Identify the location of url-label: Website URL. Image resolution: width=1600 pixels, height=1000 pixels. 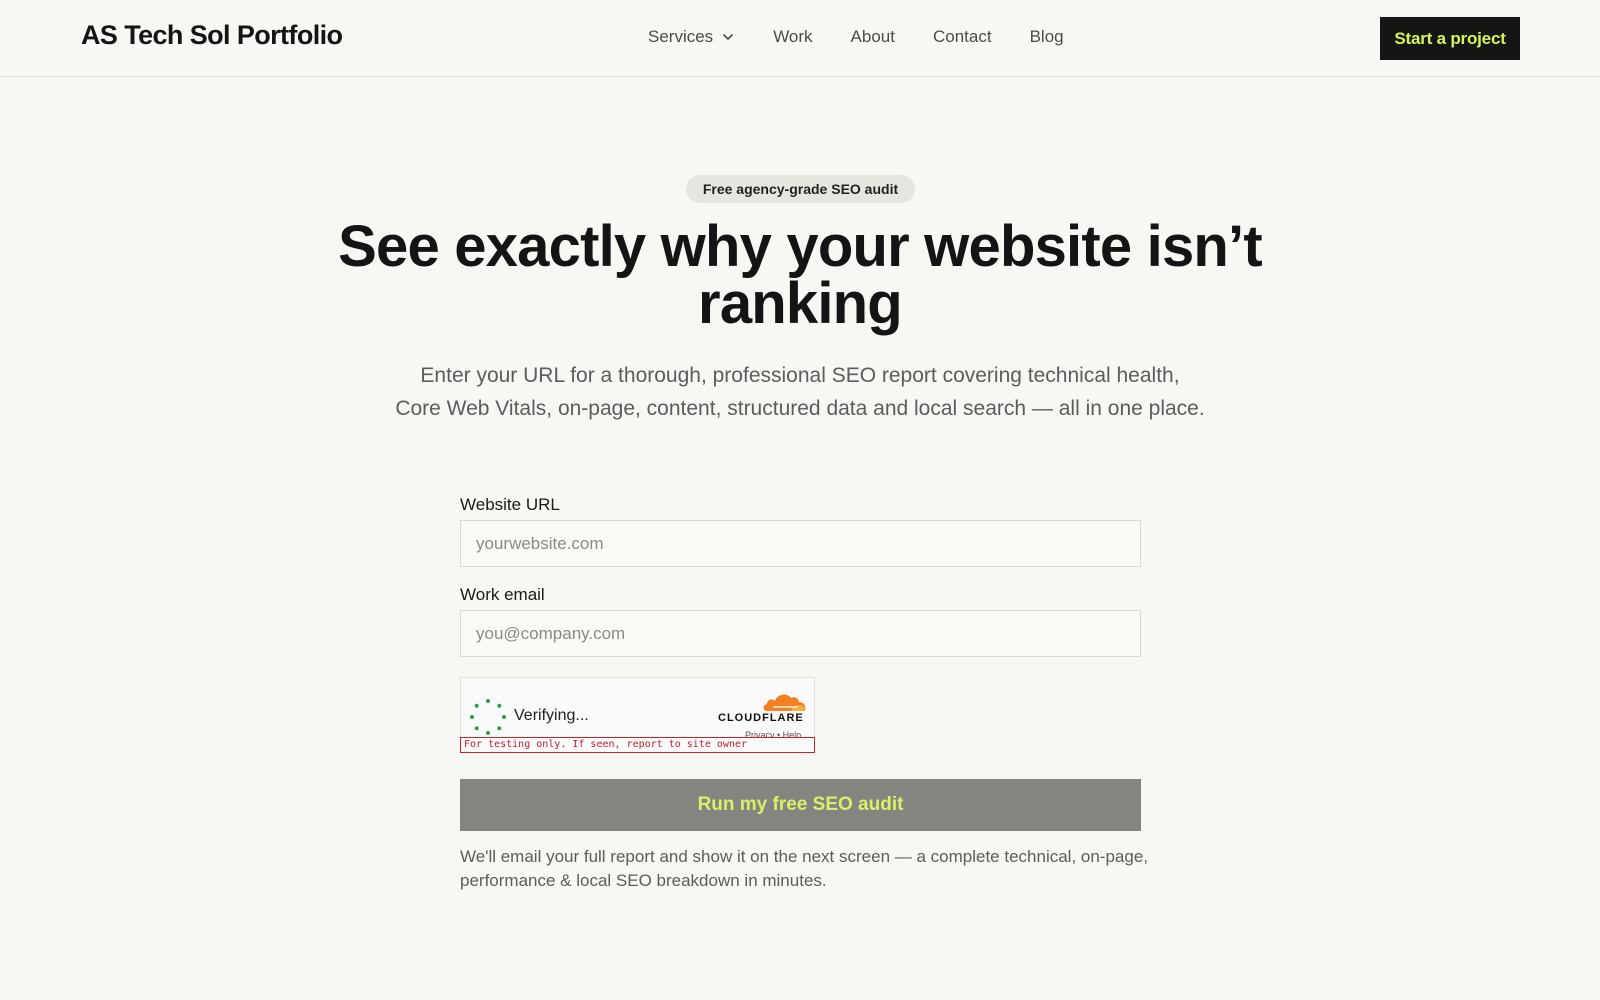
(510, 504).